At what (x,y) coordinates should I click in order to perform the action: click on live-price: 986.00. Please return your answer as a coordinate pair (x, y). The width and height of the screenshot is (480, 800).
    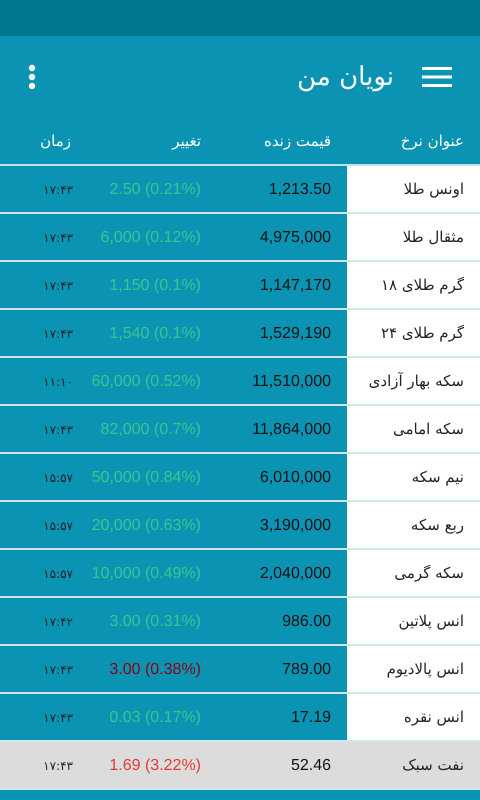
    Looking at the image, I should click on (306, 621).